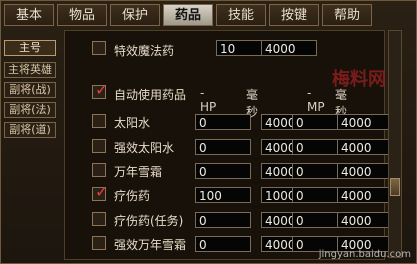  What do you see at coordinates (347, 15) in the screenshot?
I see `tab-help: 帮助` at bounding box center [347, 15].